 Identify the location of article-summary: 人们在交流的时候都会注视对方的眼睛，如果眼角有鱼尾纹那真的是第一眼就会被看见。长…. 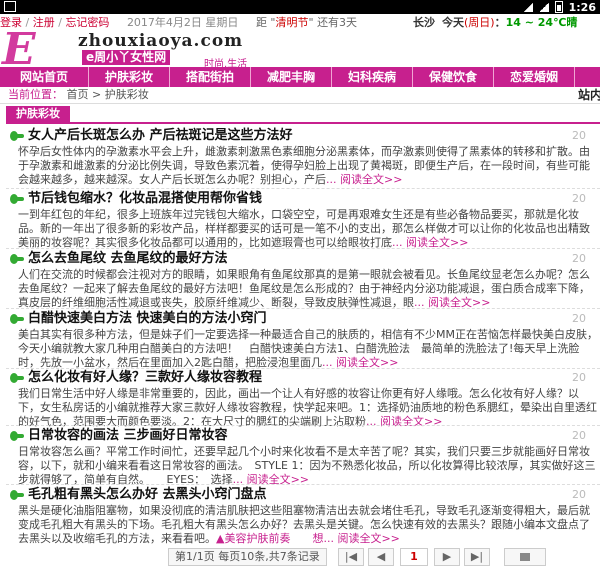
(304, 288).